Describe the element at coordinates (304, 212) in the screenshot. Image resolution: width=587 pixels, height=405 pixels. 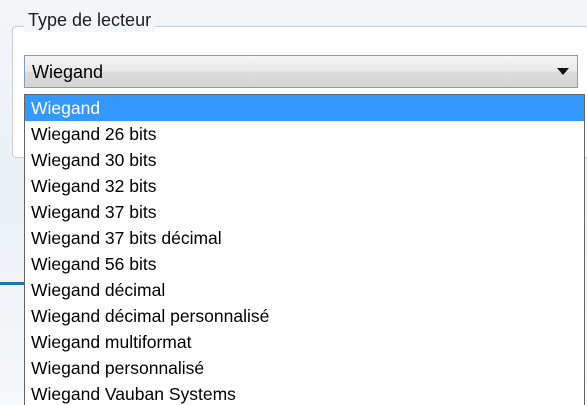
I see `dropdown-item-wiegand-37-bits: Wiegand 37 bits` at that location.